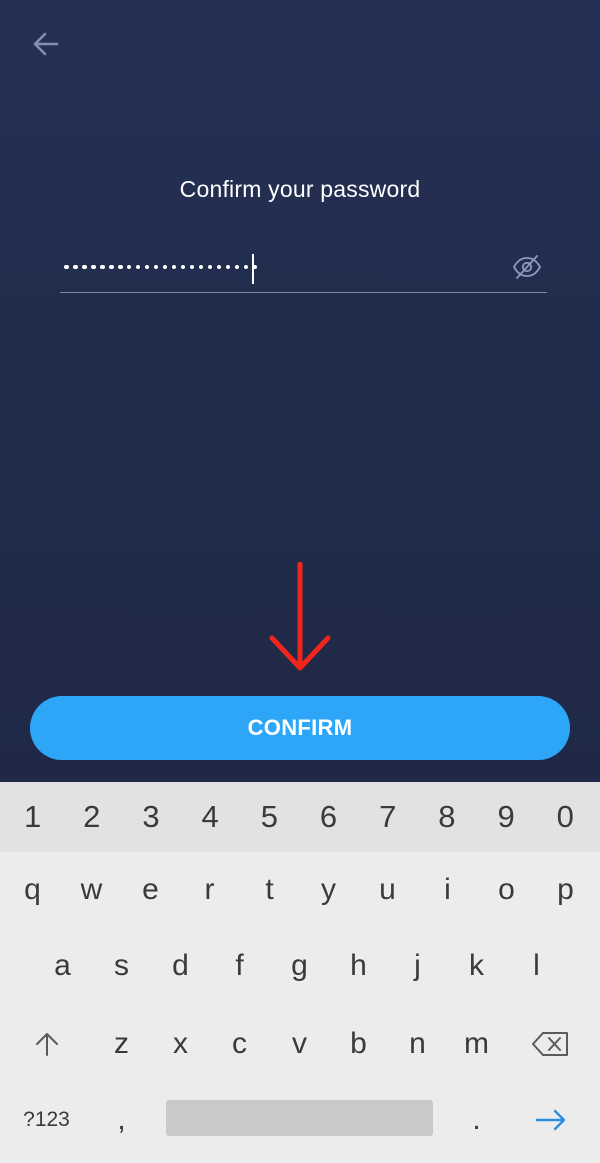  I want to click on back-button, so click(46, 46).